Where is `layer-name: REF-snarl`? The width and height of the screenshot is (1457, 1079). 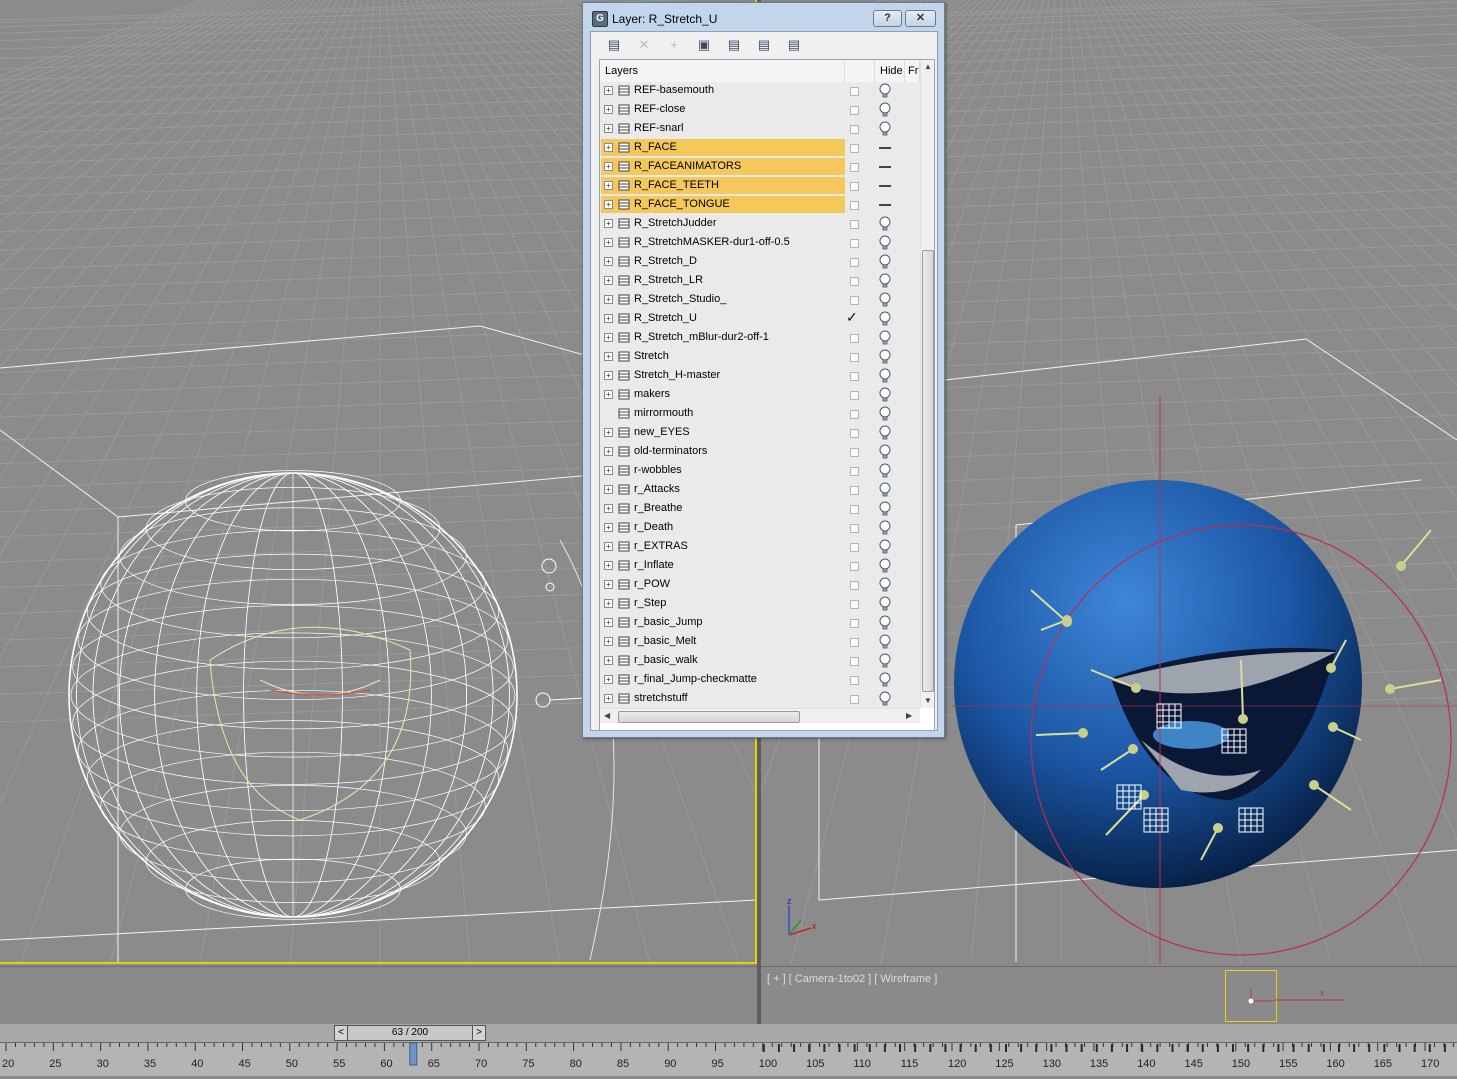
layer-name: REF-snarl is located at coordinates (659, 128).